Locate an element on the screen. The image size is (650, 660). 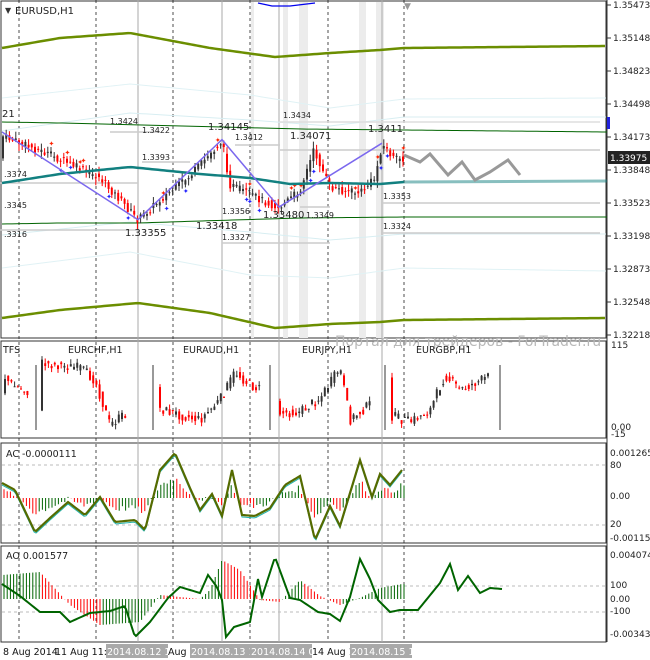
moving-average-projection is located at coordinates (505, 181).